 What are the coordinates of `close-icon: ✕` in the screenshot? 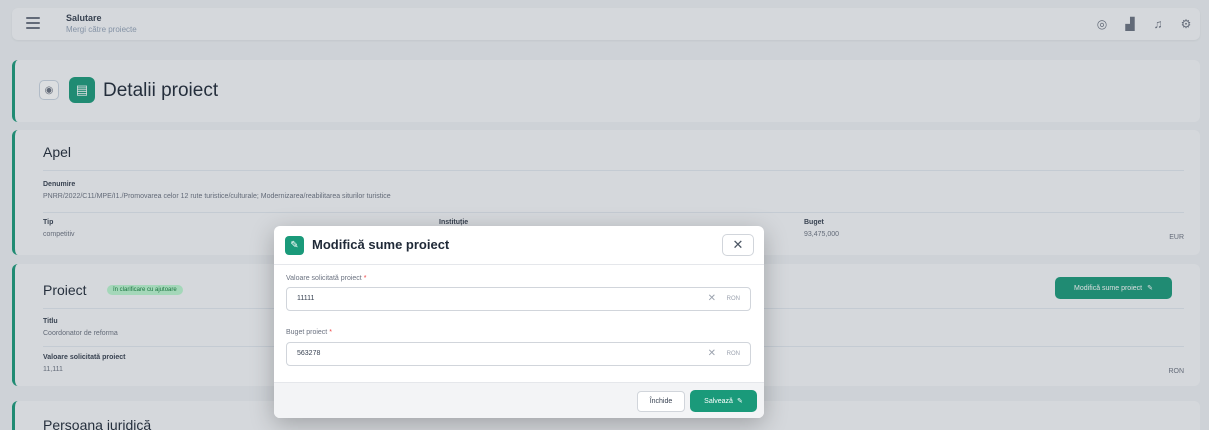 It's located at (738, 245).